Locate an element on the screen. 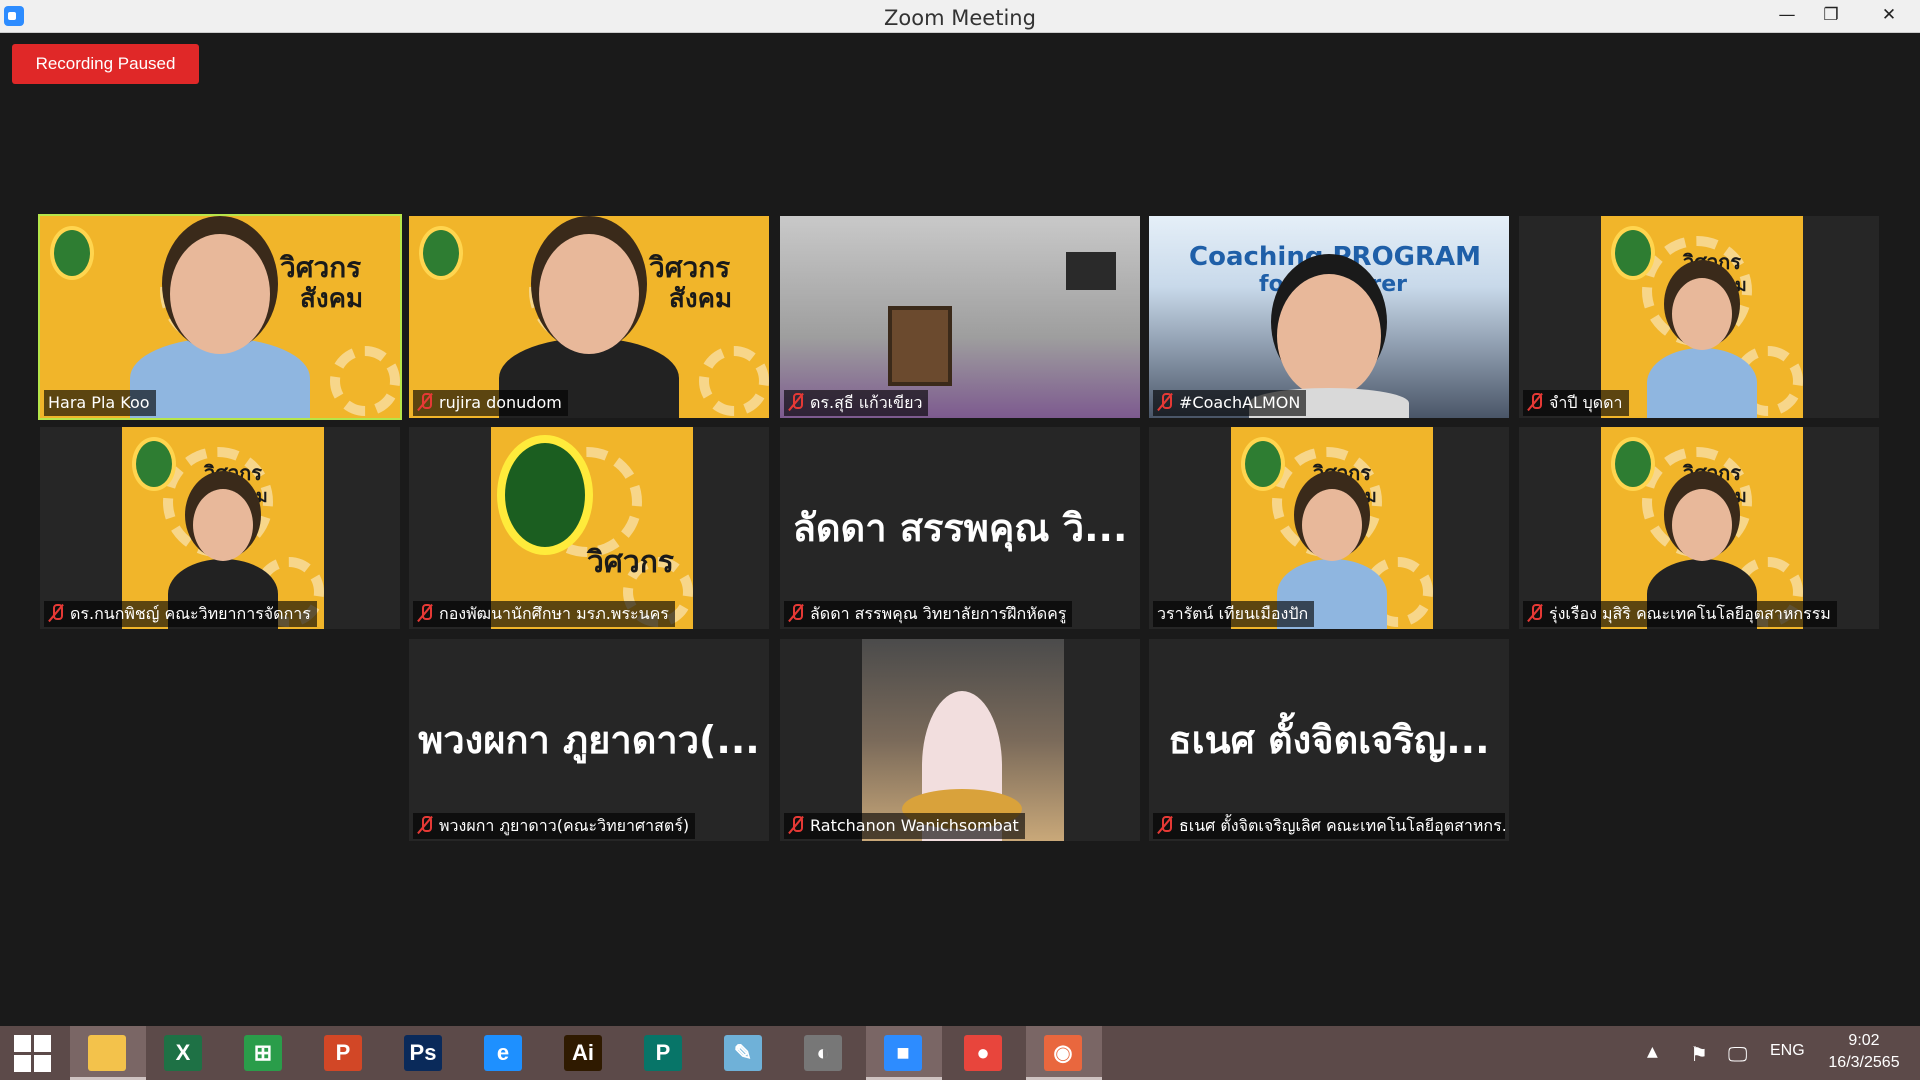 Image resolution: width=1920 pixels, height=1080 pixels. chrome-icon: ● is located at coordinates (983, 1053).